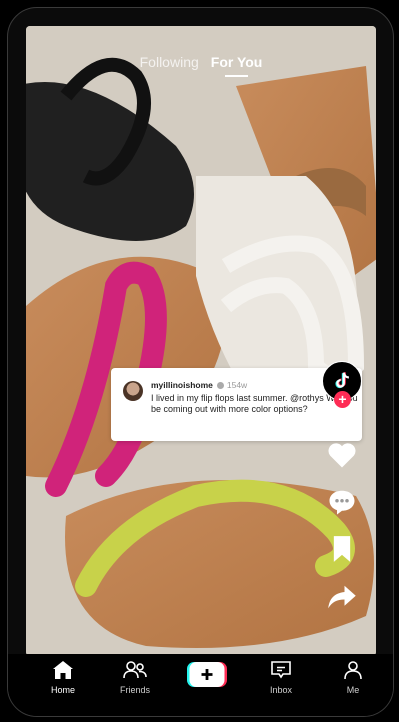 This screenshot has width=399, height=722. What do you see at coordinates (281, 670) in the screenshot?
I see `inbox-icon` at bounding box center [281, 670].